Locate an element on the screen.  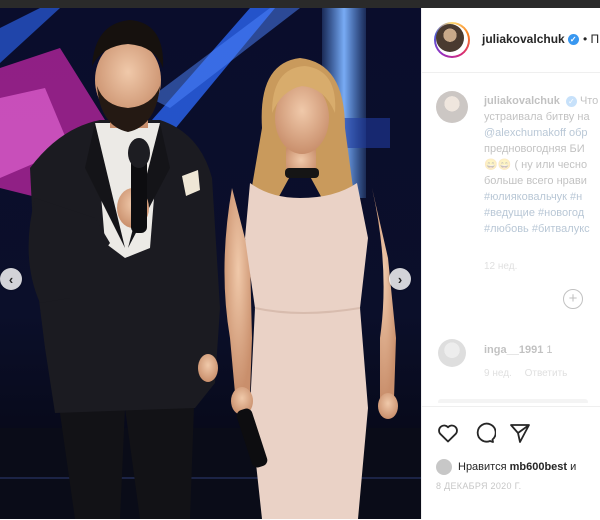
next-photo-button: › is located at coordinates (400, 279).